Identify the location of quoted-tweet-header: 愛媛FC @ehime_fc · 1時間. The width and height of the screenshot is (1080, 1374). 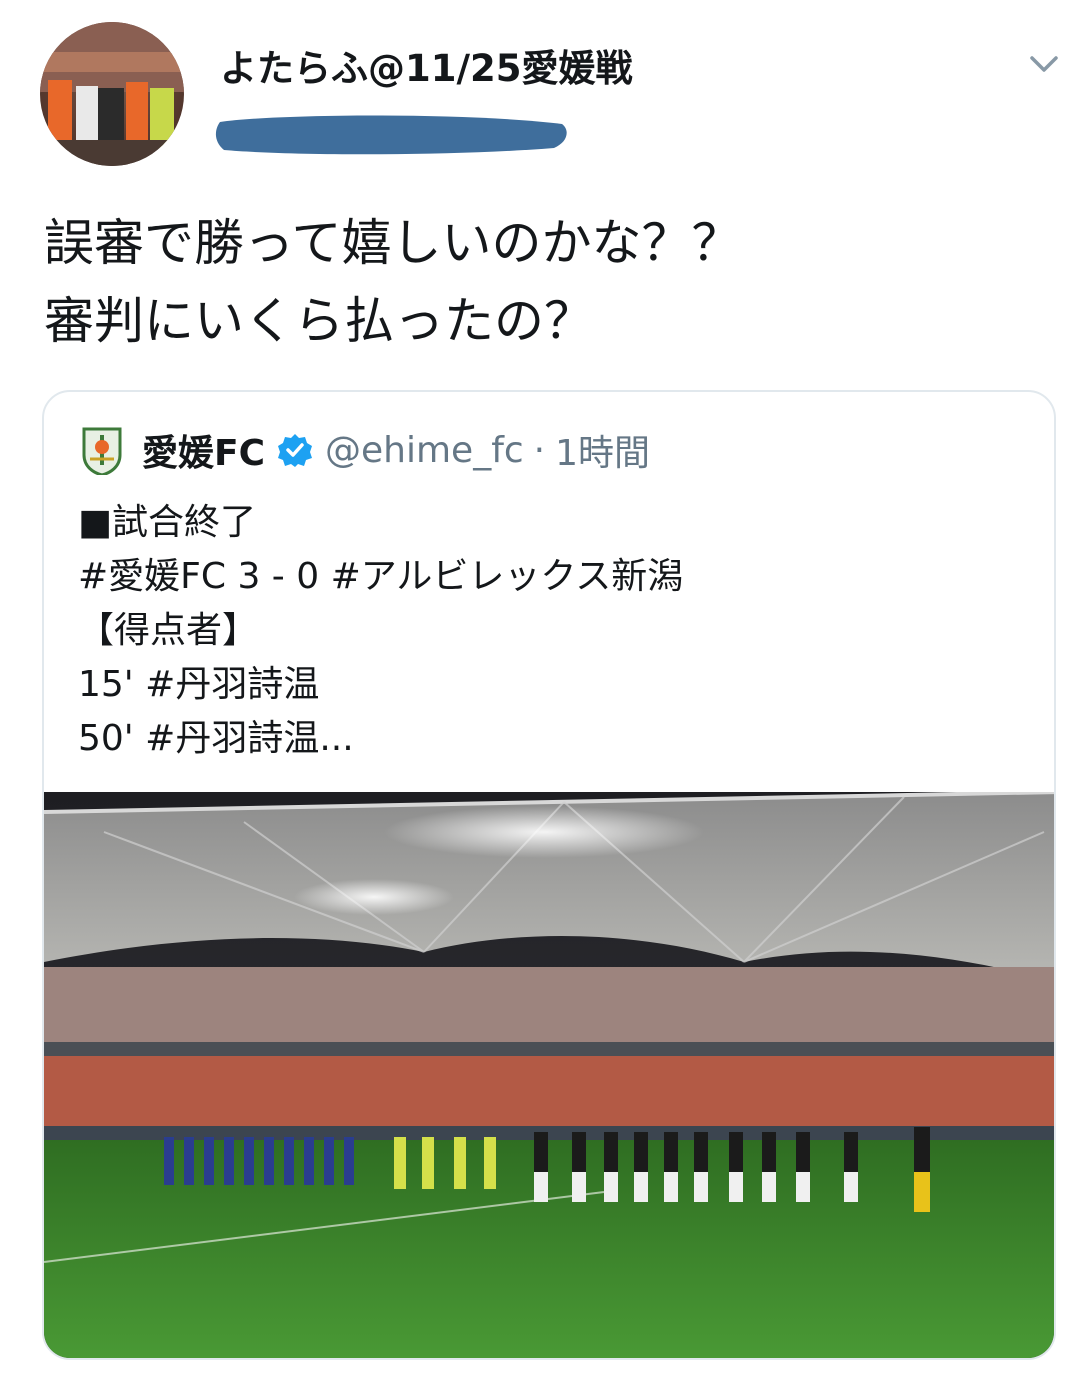
(365, 450).